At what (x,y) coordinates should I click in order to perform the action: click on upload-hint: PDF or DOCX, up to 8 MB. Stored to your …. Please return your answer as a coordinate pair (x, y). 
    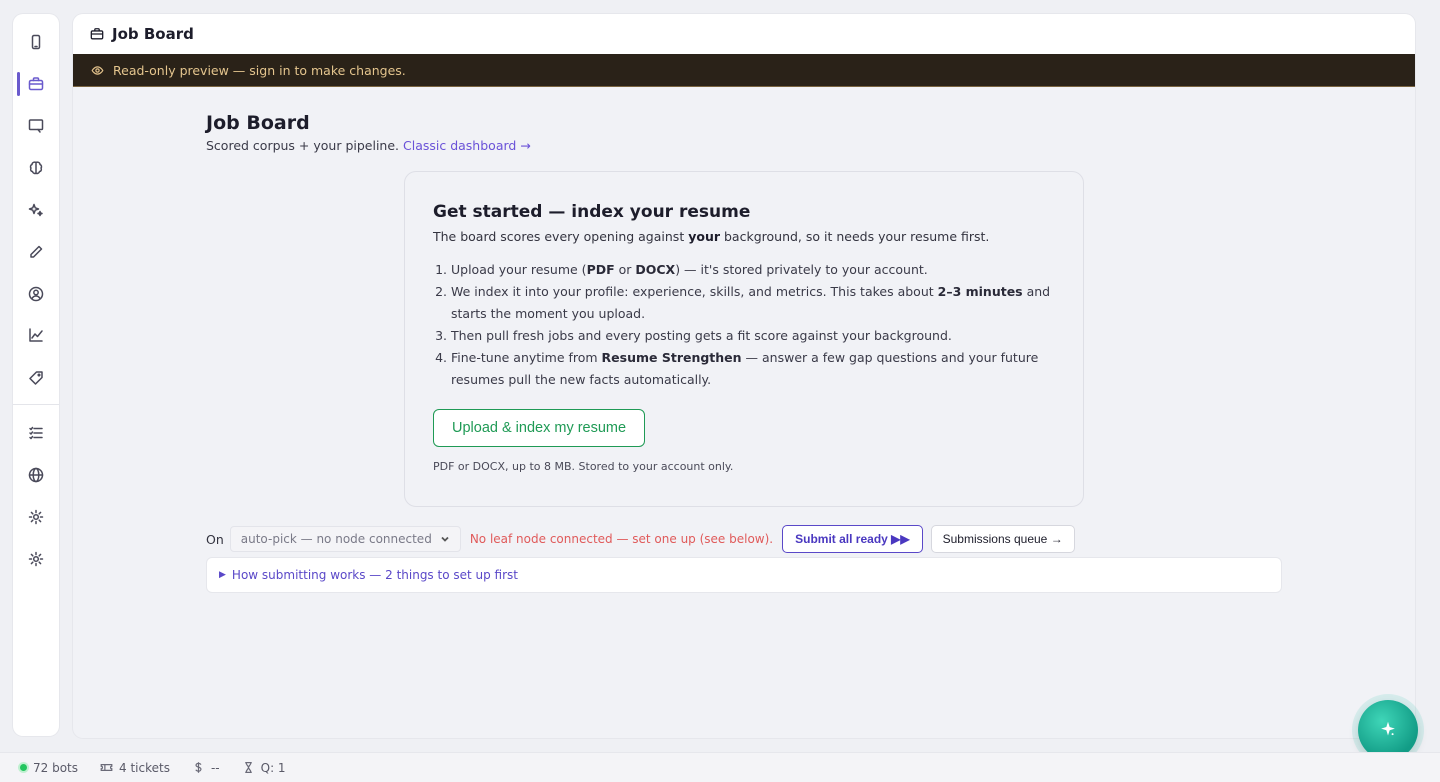
    Looking at the image, I should click on (583, 466).